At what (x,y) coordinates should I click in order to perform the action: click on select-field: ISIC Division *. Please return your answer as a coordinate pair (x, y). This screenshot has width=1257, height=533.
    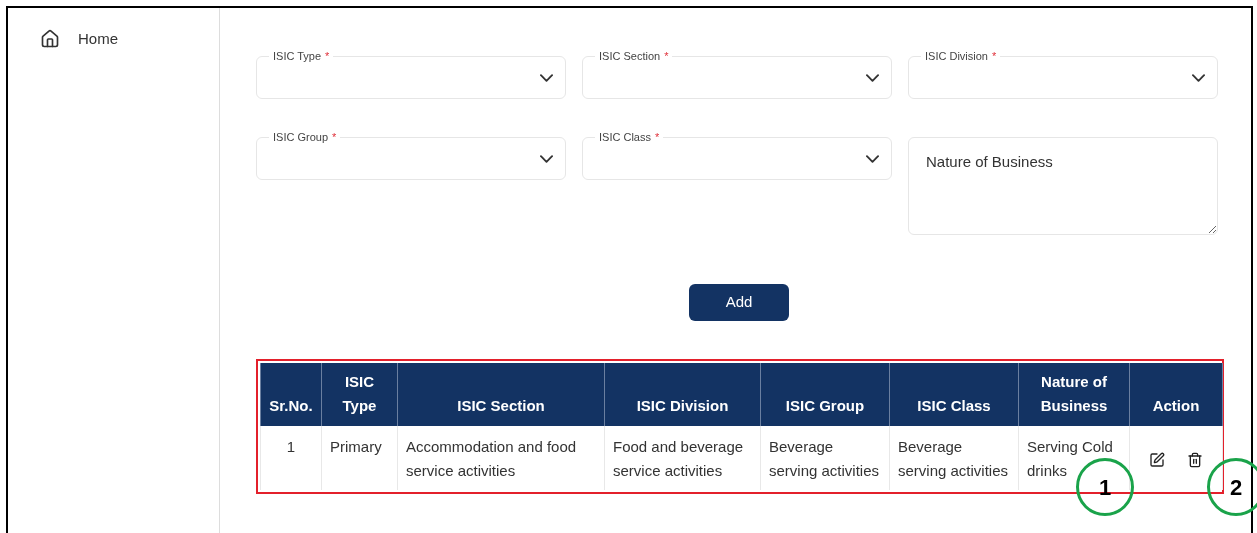
    Looking at the image, I should click on (1063, 74).